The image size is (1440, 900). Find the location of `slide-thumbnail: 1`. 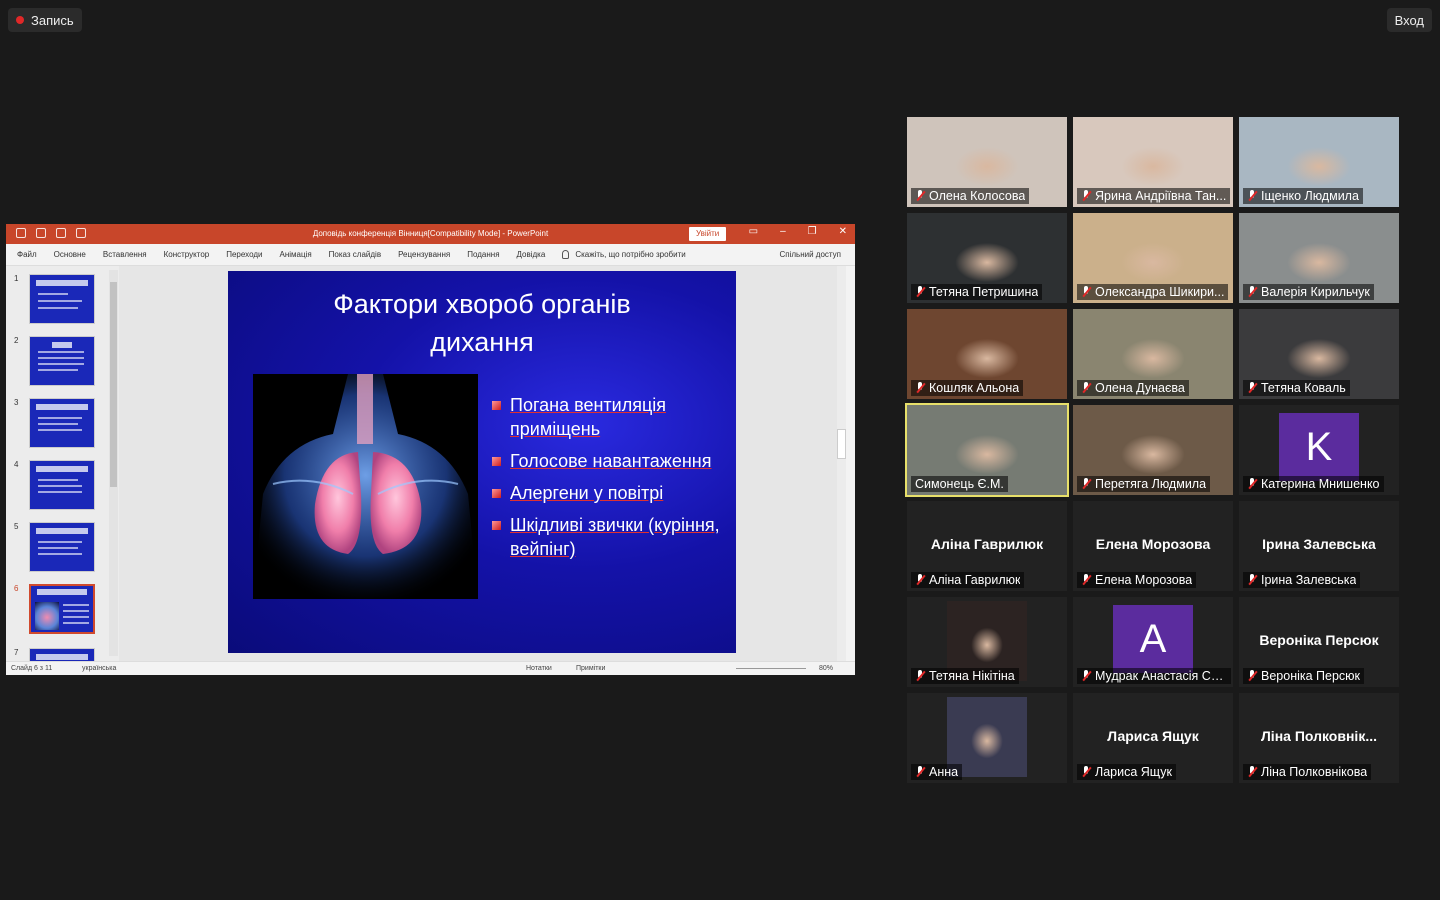

slide-thumbnail: 1 is located at coordinates (56, 300).